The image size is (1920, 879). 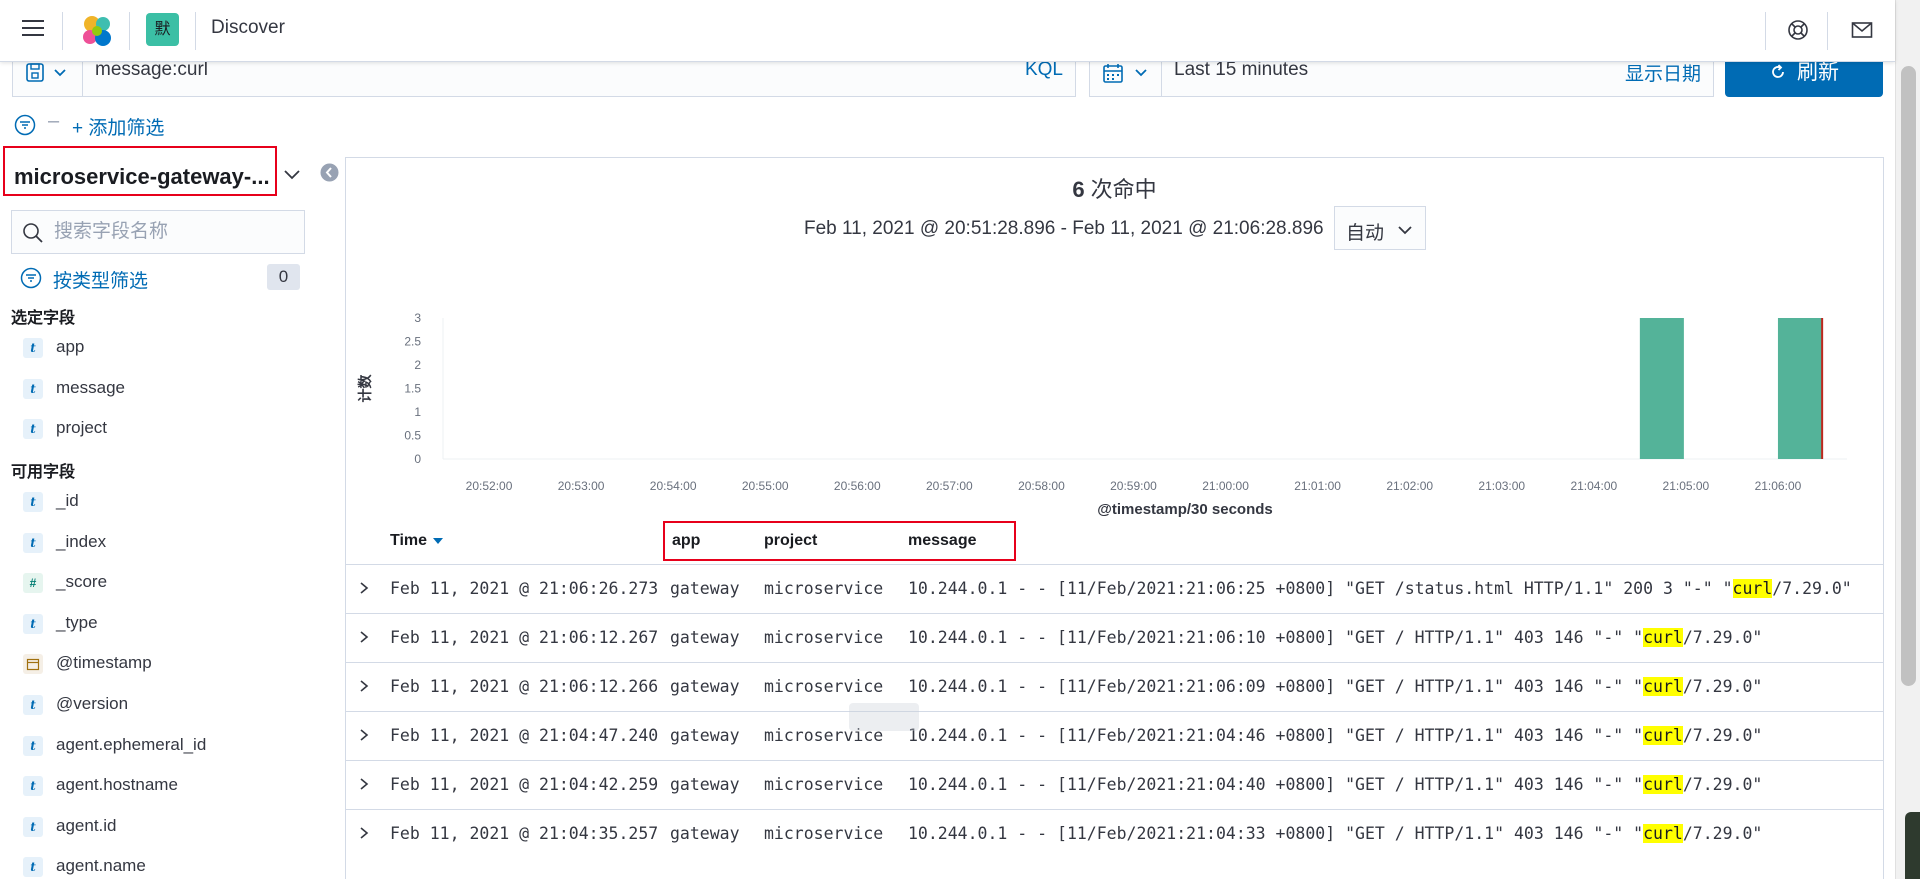 I want to click on interval-select: 自动, so click(x=1380, y=228).